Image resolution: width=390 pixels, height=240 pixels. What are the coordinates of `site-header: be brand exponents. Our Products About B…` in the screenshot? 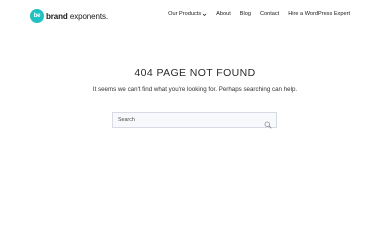 It's located at (195, 16).